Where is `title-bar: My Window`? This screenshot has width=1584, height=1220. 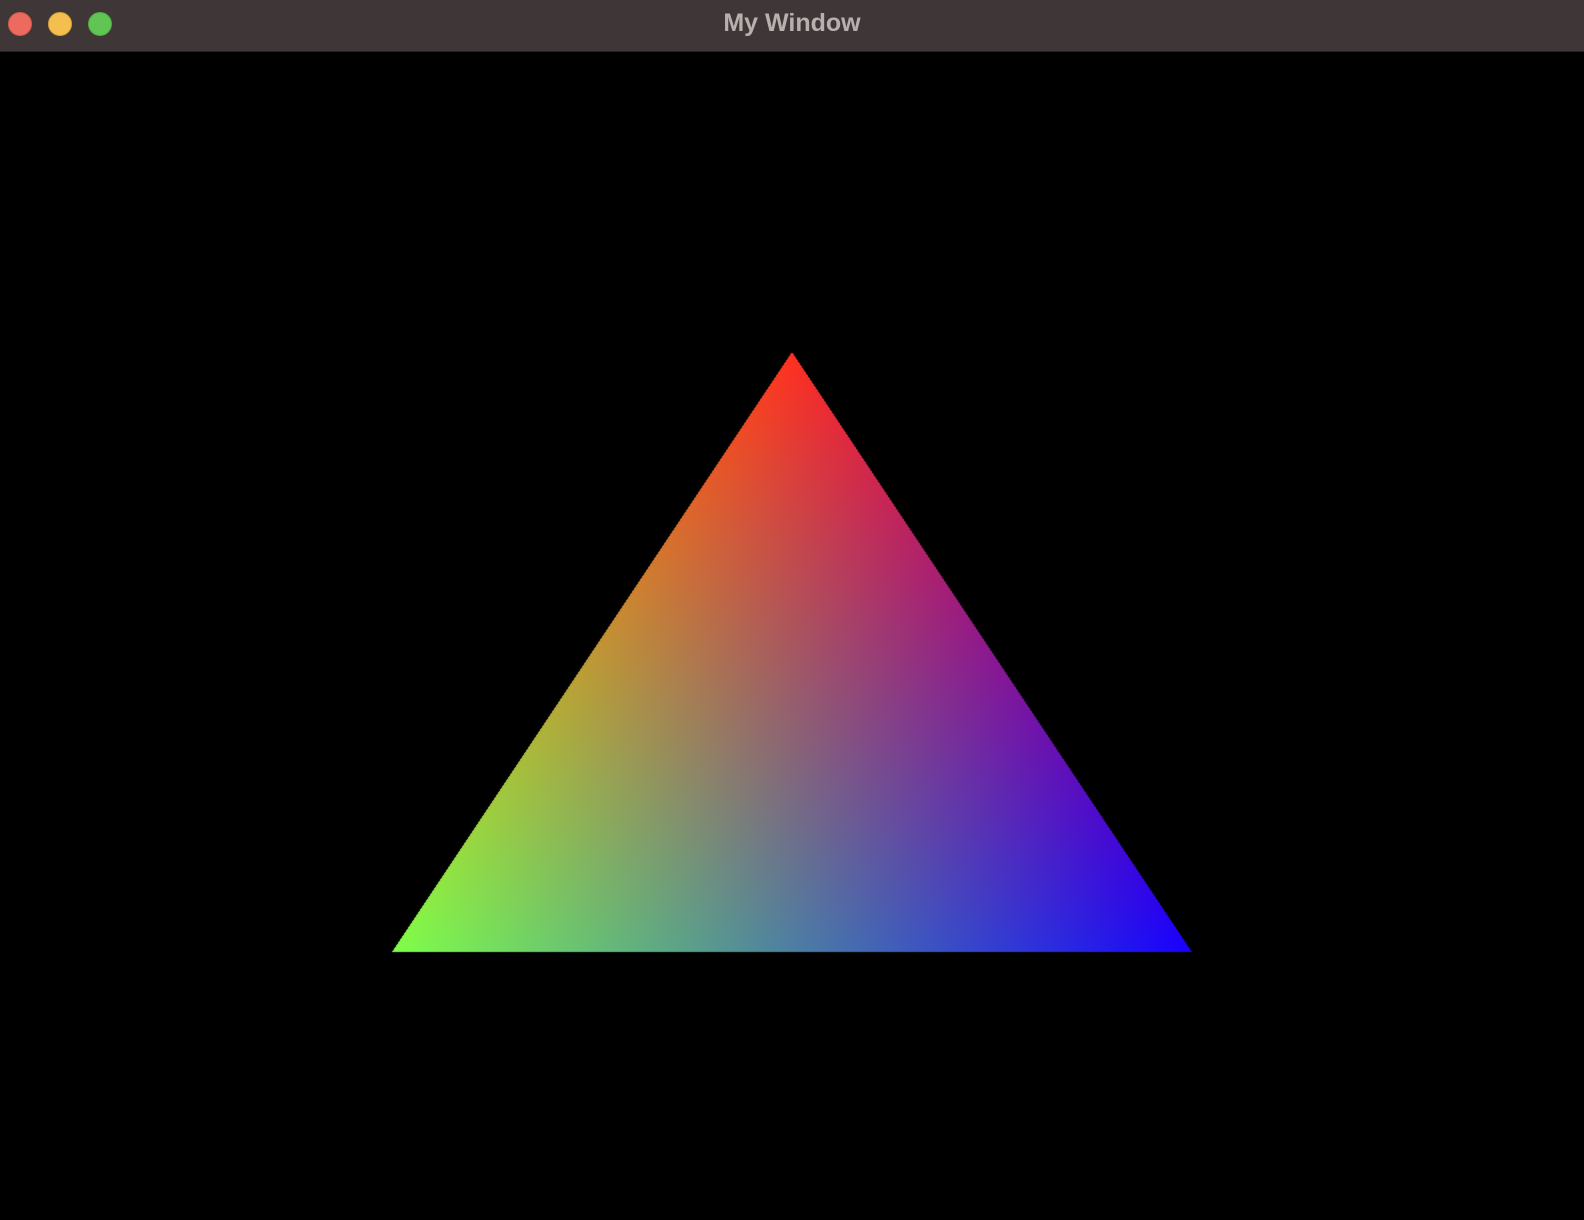
title-bar: My Window is located at coordinates (792, 26).